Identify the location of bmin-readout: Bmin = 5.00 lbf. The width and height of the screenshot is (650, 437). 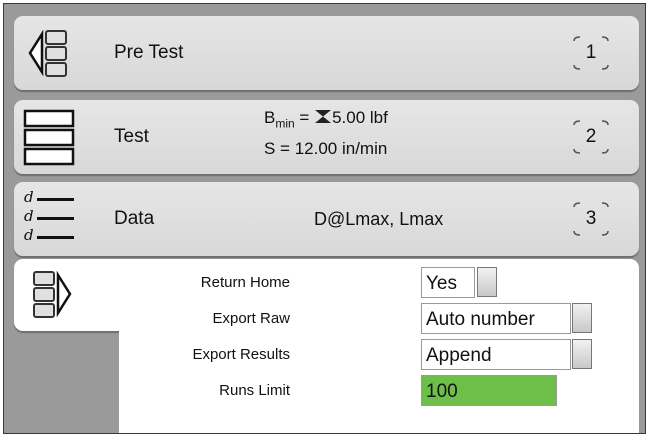
(326, 119).